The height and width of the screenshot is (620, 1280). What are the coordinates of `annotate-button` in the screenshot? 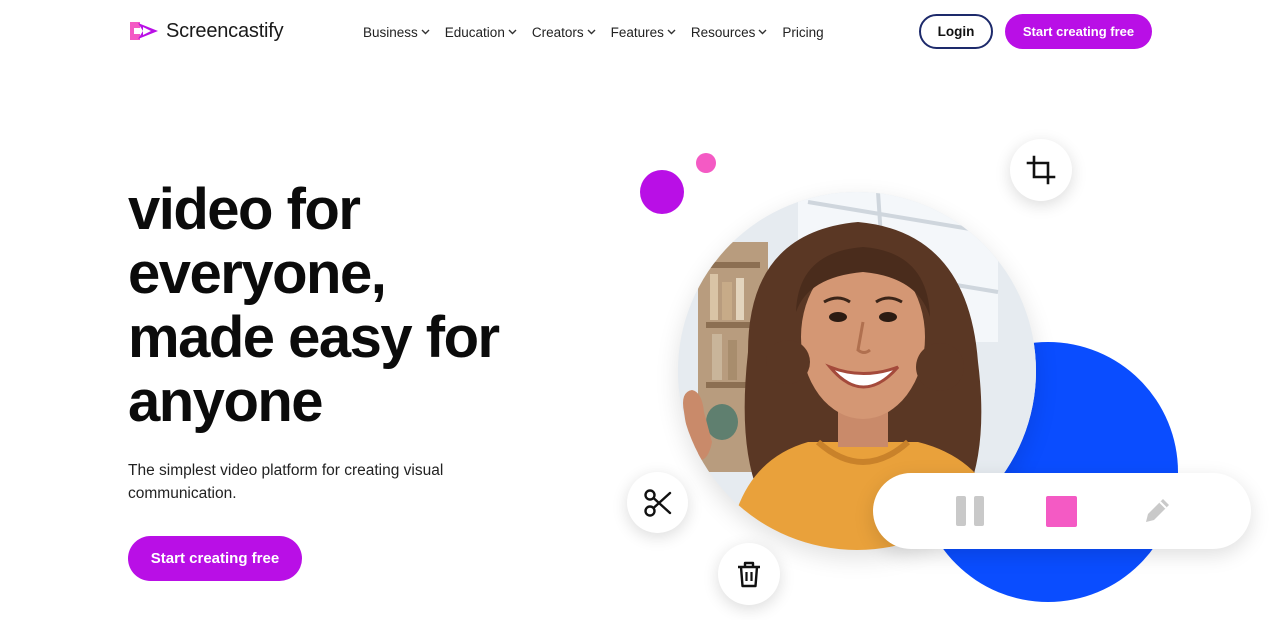 It's located at (1157, 511).